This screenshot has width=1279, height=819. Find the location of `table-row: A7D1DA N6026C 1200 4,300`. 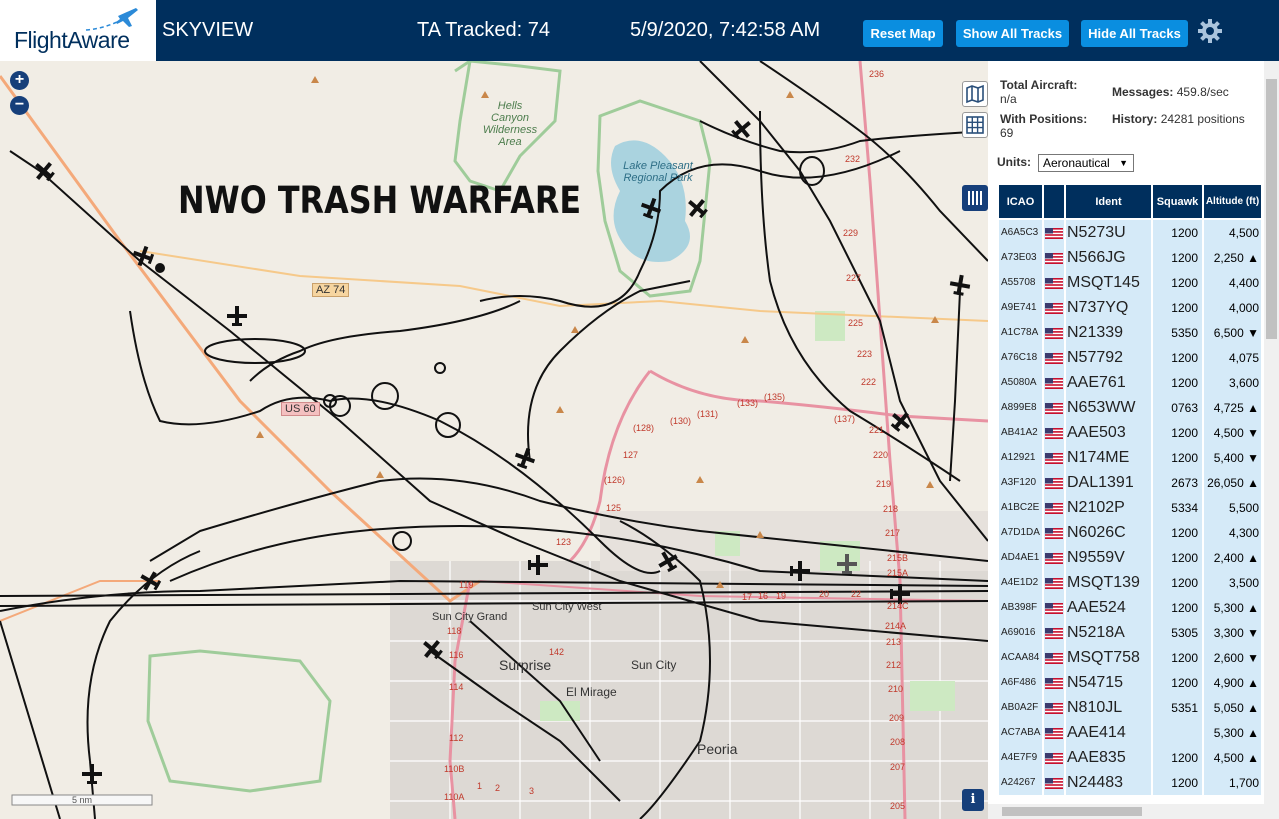

table-row: A7D1DA N6026C 1200 4,300 is located at coordinates (1130, 532).